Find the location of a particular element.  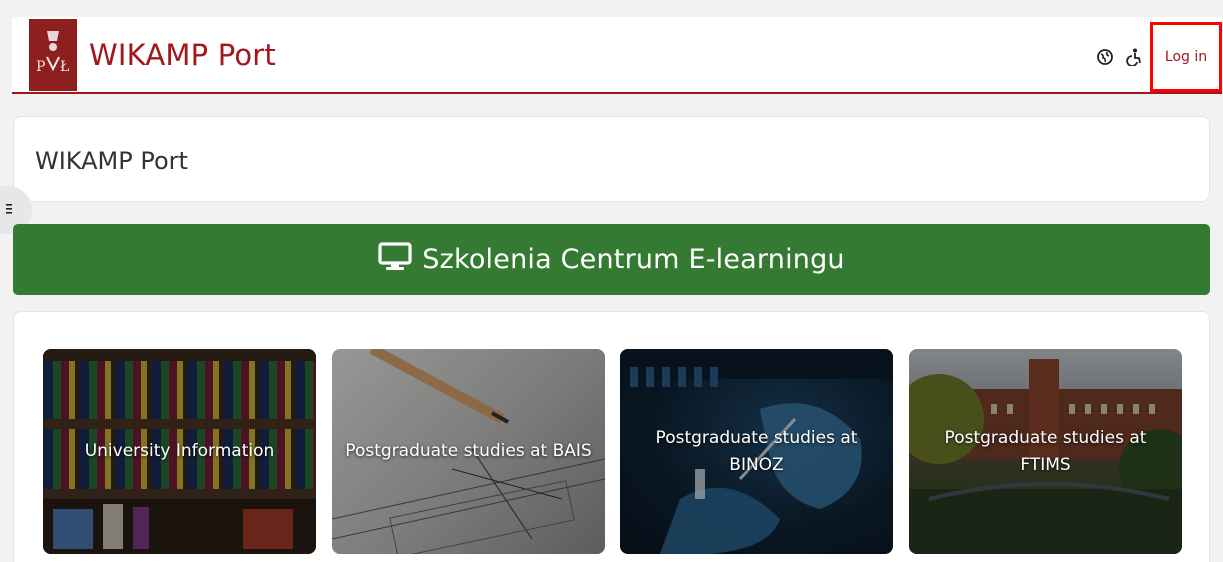

banner-label: Szkolenia Centrum E-learningu is located at coordinates (633, 259).